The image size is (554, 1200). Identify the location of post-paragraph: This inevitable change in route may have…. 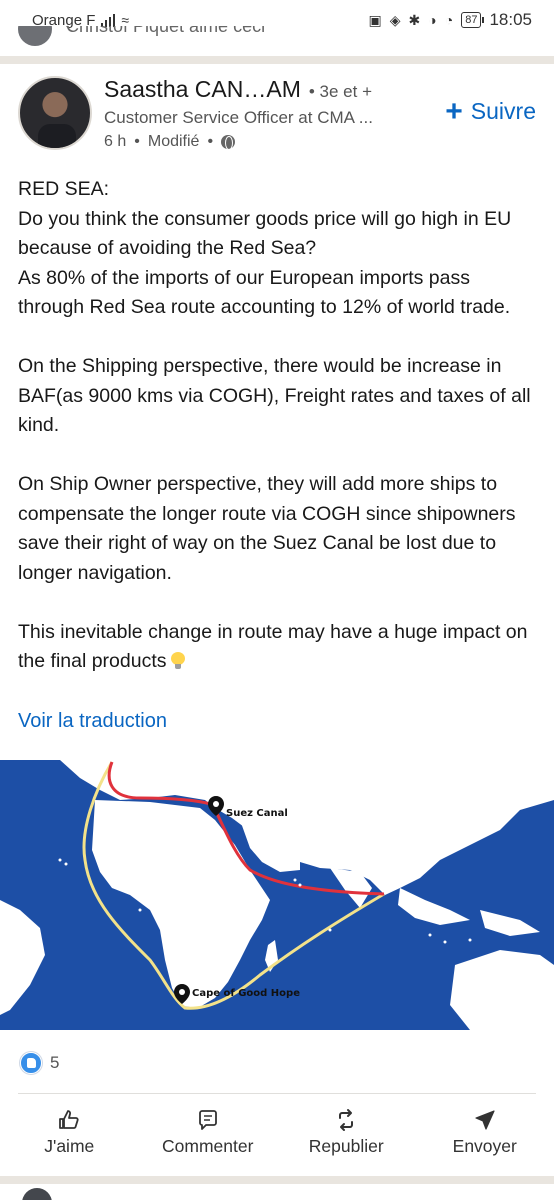
(278, 647).